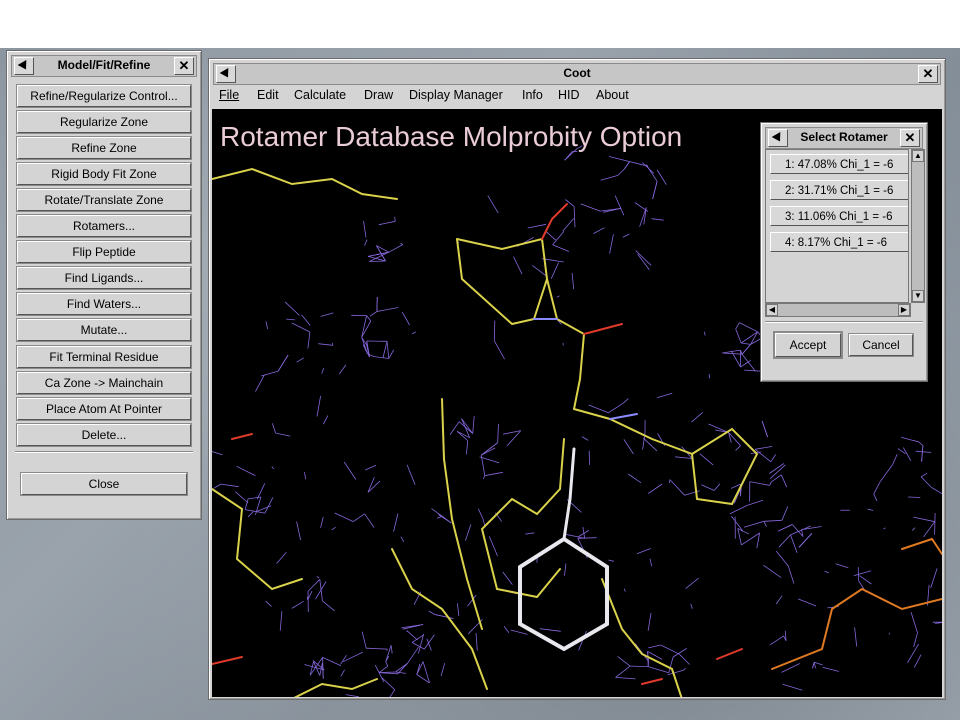 Image resolution: width=960 pixels, height=720 pixels. I want to click on model-fit-refine-titlebar: Model/Fit/Refine ✕, so click(104, 66).